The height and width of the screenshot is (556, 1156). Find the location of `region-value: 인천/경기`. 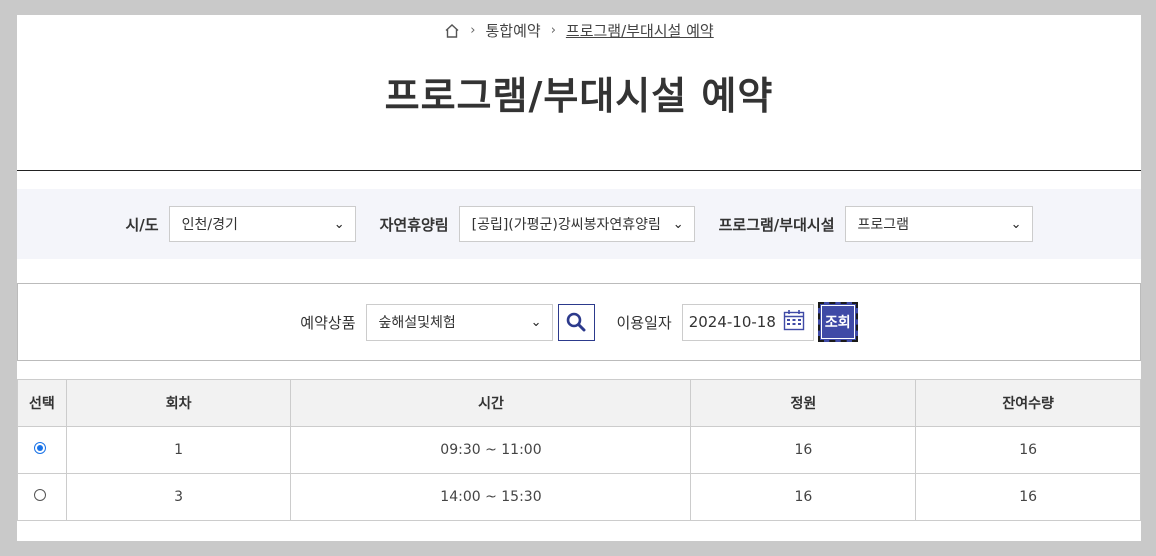

region-value: 인천/경기 is located at coordinates (209, 225).